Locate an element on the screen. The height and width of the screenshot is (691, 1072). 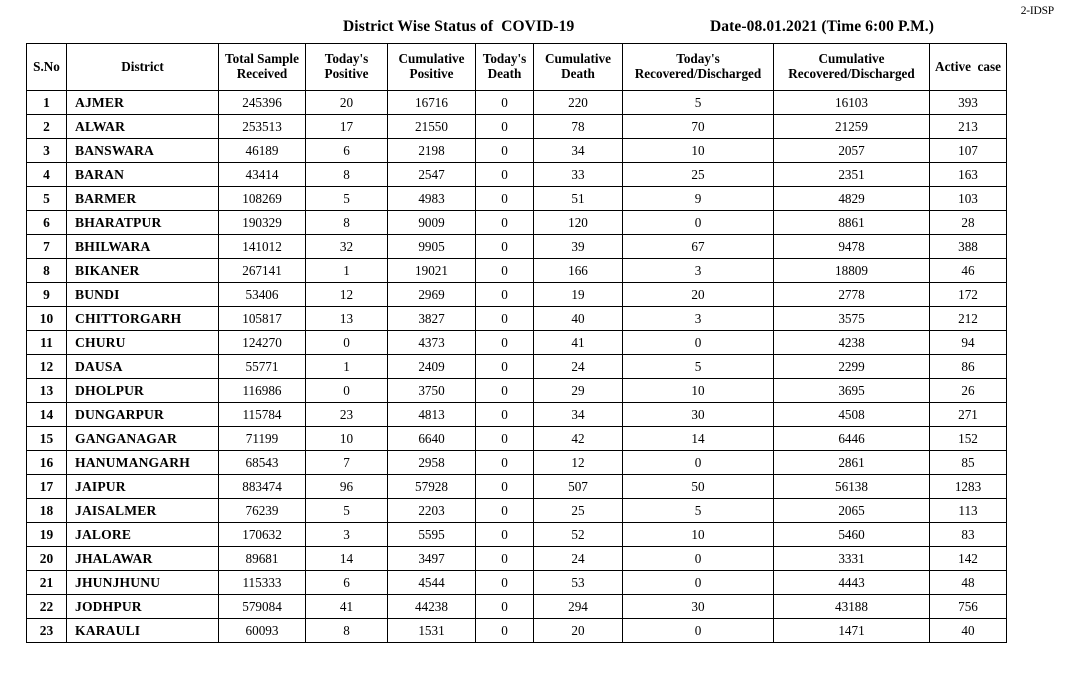
cell-active-case: 393 is located at coordinates (968, 102).